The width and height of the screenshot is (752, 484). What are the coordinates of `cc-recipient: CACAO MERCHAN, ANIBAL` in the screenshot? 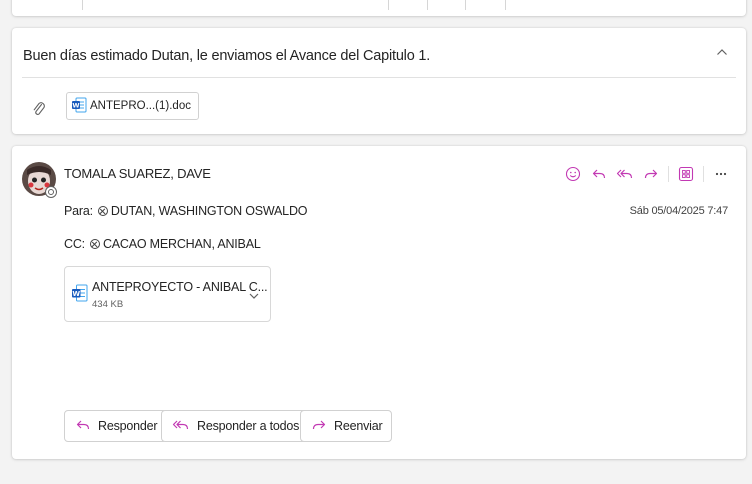 It's located at (182, 244).